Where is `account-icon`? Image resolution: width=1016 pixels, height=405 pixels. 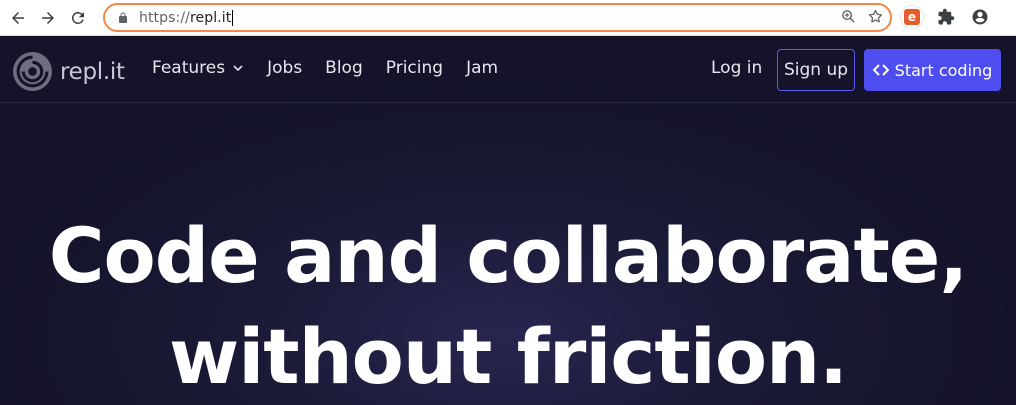 account-icon is located at coordinates (980, 17).